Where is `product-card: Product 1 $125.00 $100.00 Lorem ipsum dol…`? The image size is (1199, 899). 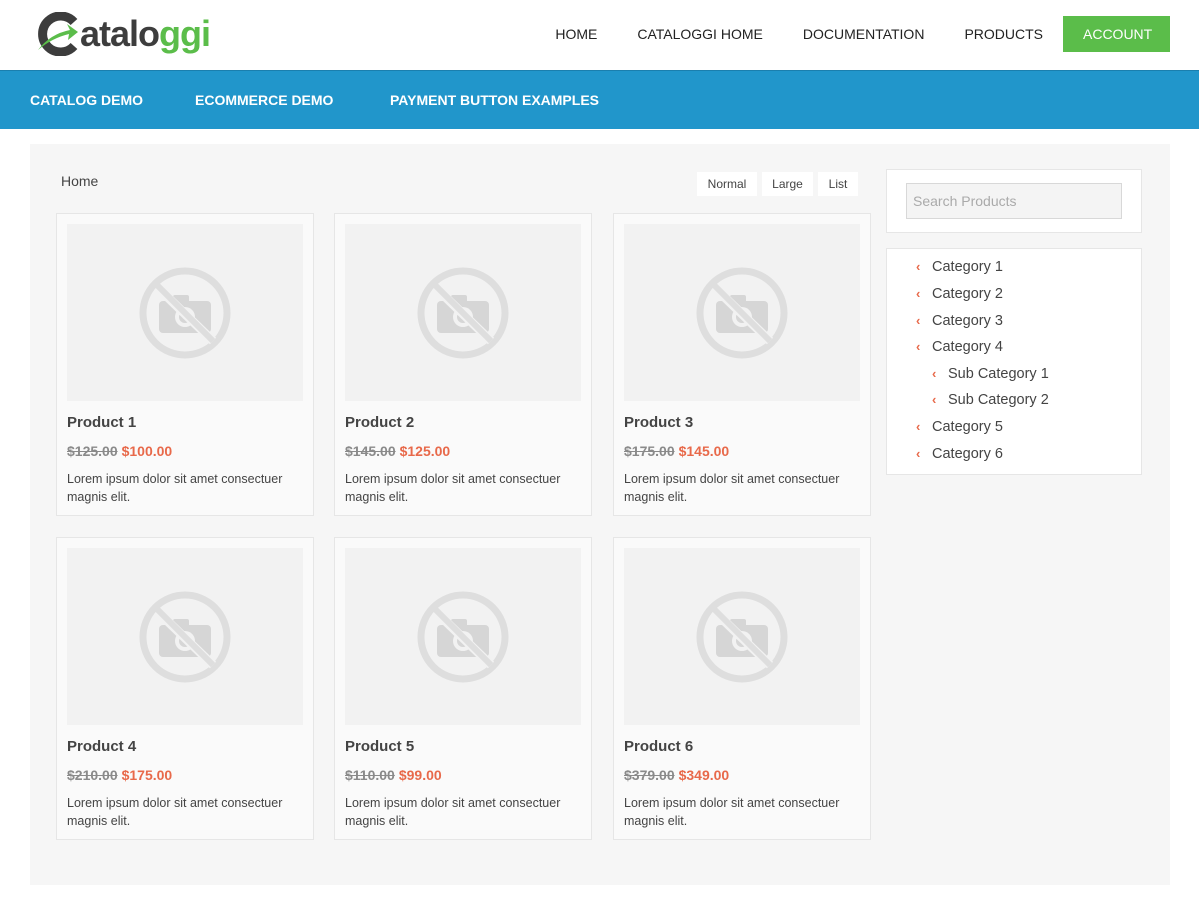 product-card: Product 1 $125.00 $100.00 Lorem ipsum dol… is located at coordinates (185, 364).